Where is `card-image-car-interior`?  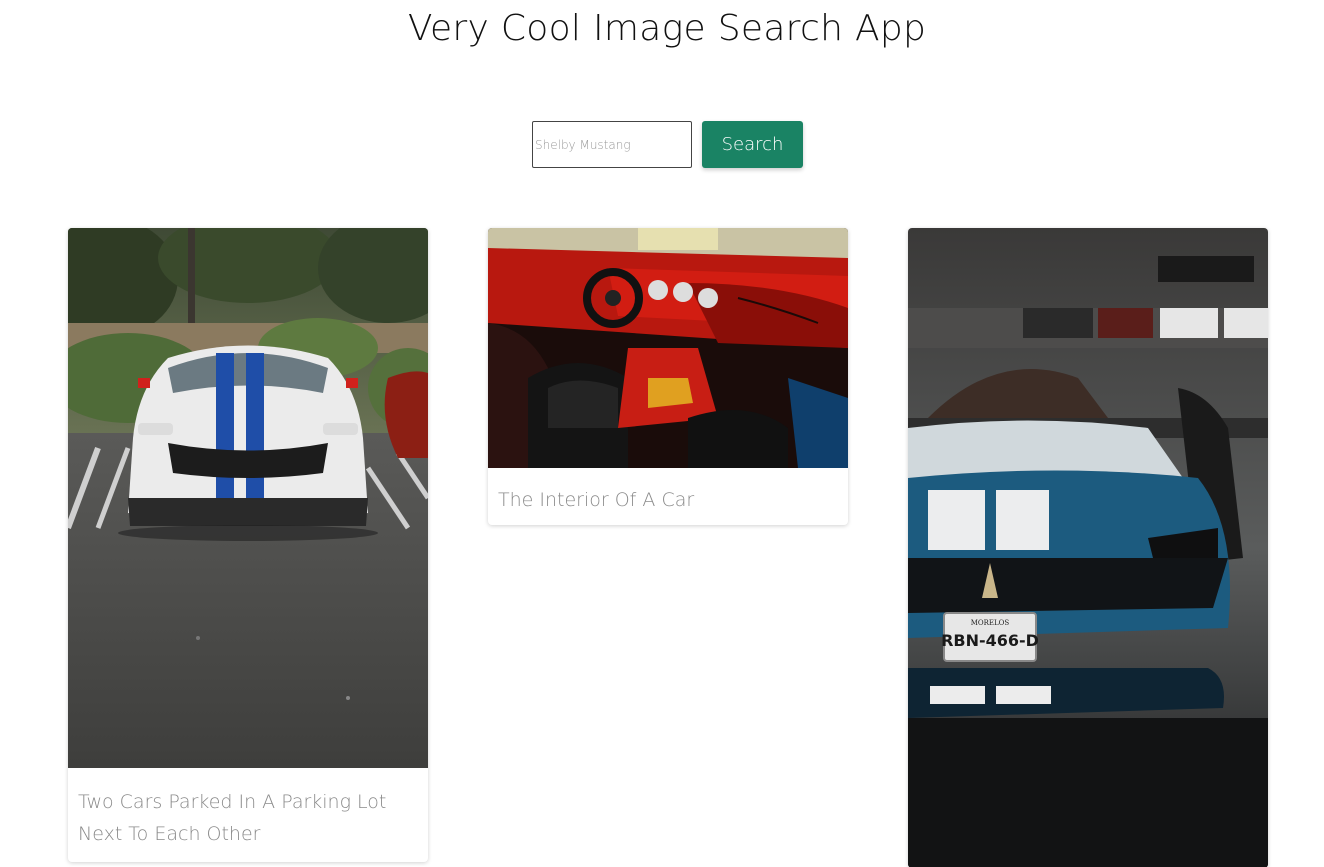
card-image-car-interior is located at coordinates (668, 348).